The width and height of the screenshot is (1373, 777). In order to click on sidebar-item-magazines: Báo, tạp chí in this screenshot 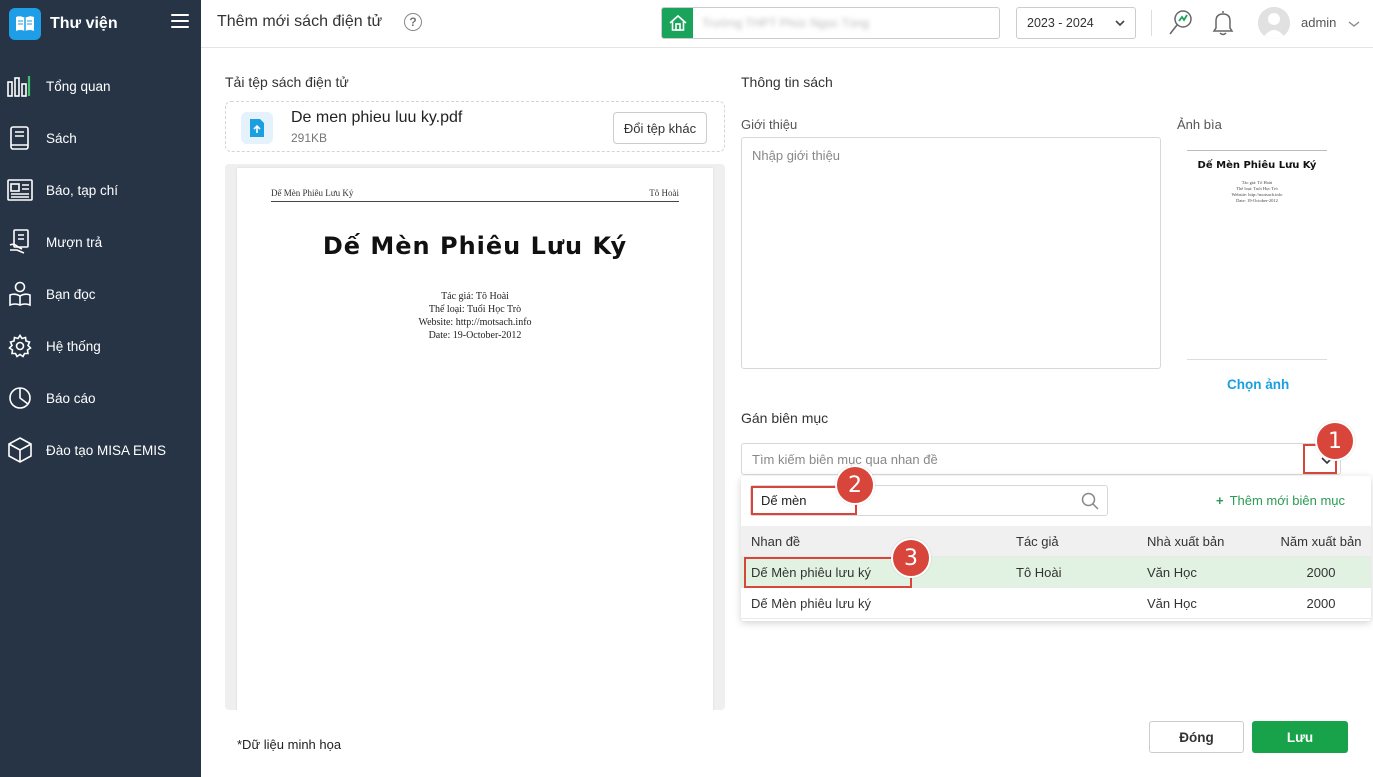, I will do `click(100, 190)`.